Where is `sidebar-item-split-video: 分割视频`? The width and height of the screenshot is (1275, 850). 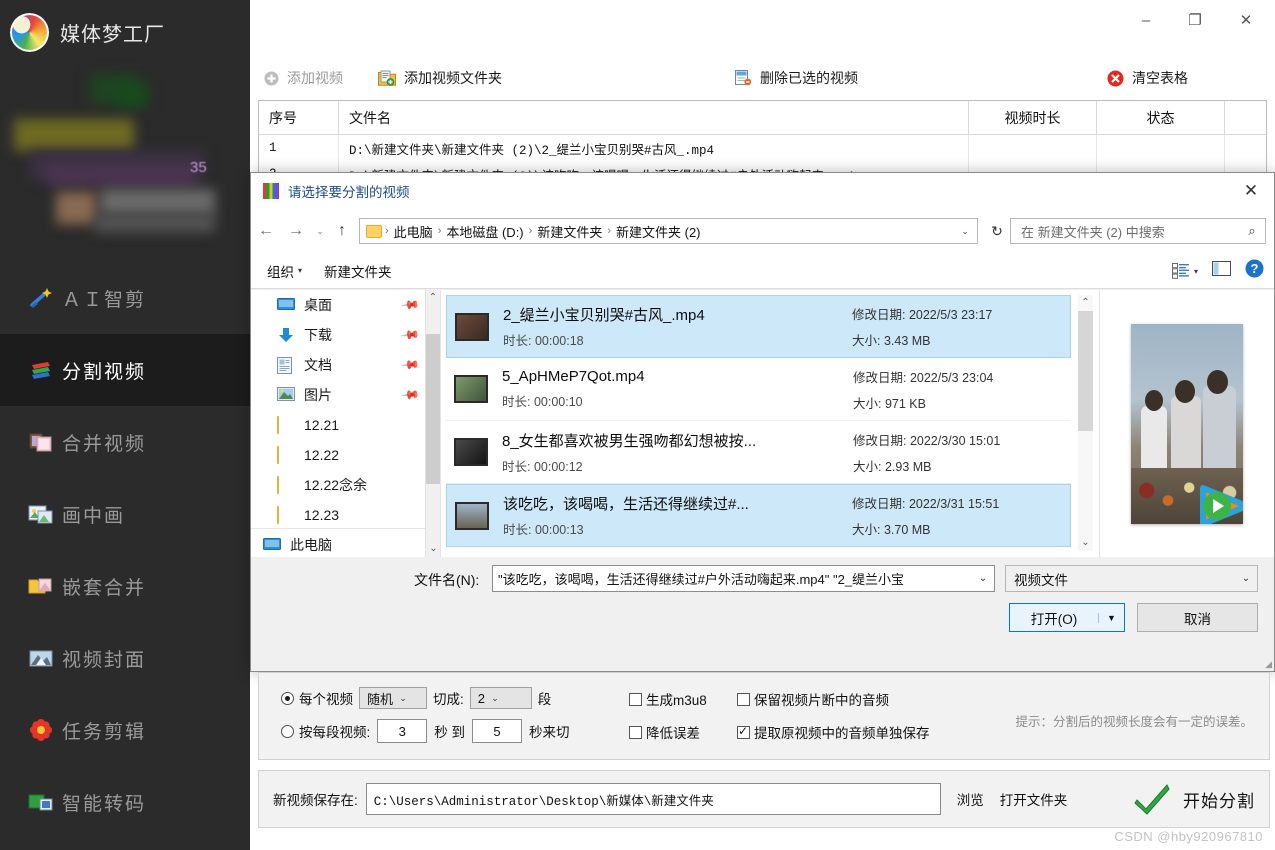
sidebar-item-split-video: 分割视频 is located at coordinates (125, 370).